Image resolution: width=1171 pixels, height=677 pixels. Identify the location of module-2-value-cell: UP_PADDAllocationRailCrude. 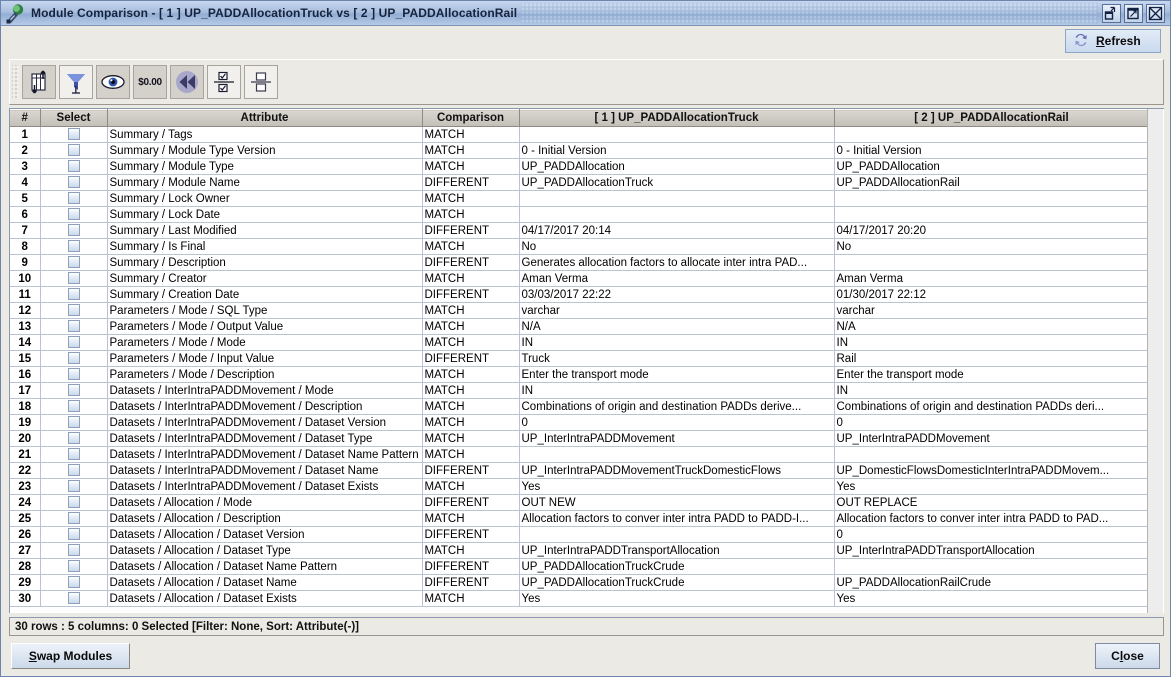
(992, 582).